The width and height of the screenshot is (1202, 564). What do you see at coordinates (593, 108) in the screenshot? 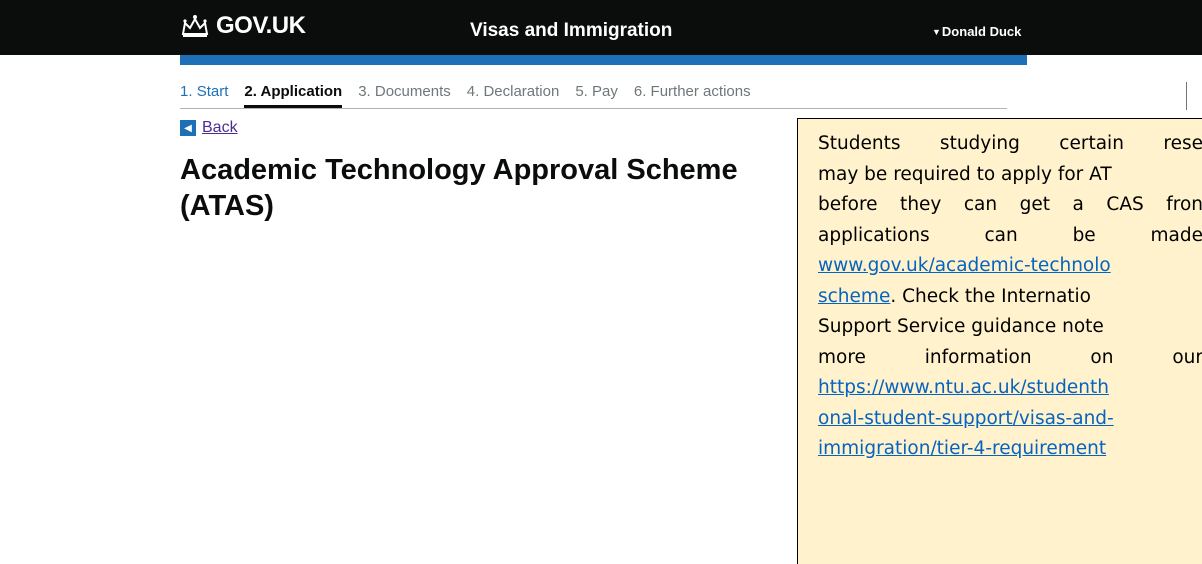
I see `step-divider` at bounding box center [593, 108].